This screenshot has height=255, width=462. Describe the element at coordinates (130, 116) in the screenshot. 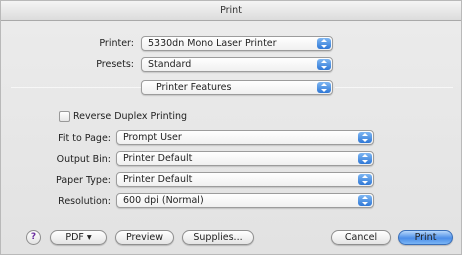

I see `reverse-duplex-label: Reverse Duplex Printing` at that location.